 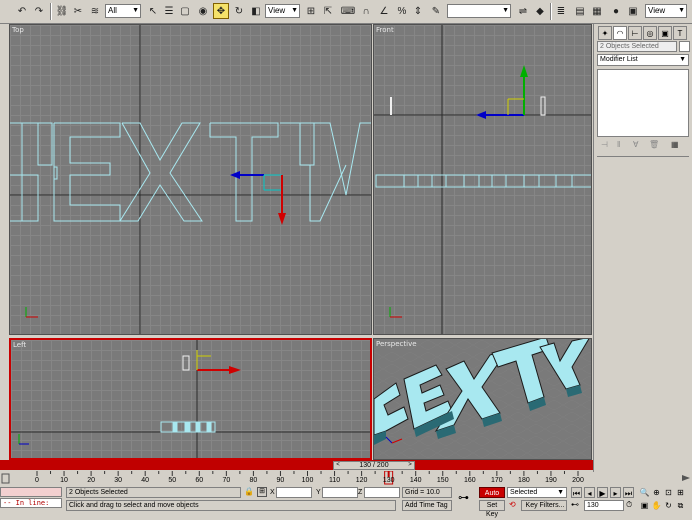 What do you see at coordinates (145, 480) in the screenshot?
I see `track-tick-label: 40` at bounding box center [145, 480].